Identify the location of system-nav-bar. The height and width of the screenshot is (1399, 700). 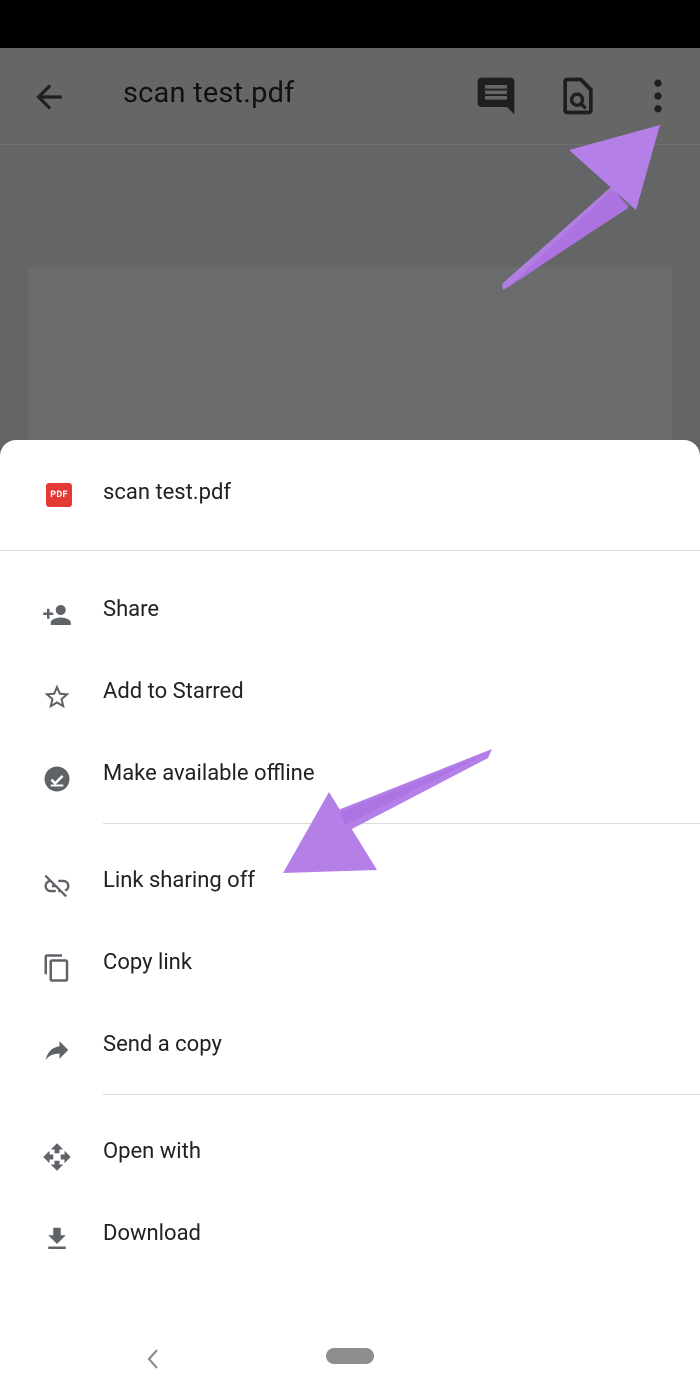
(350, 1359).